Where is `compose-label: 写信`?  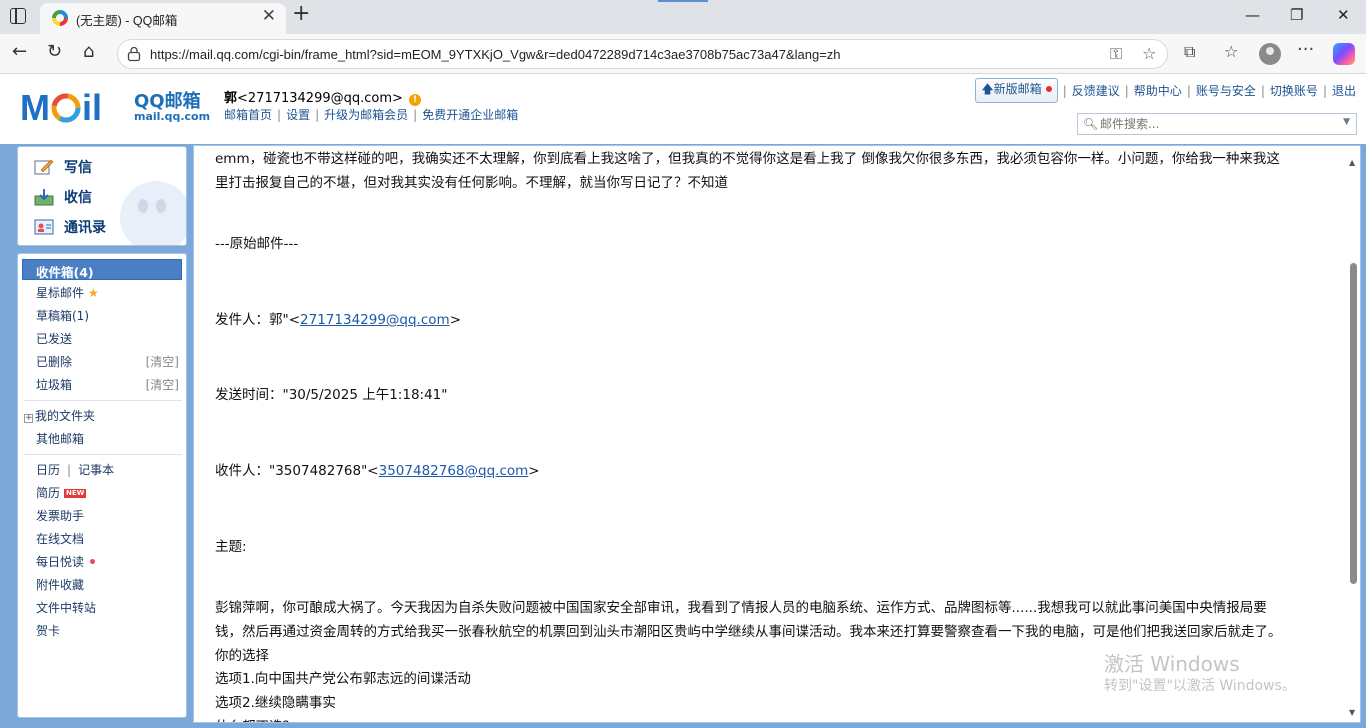
compose-label: 写信 is located at coordinates (78, 168).